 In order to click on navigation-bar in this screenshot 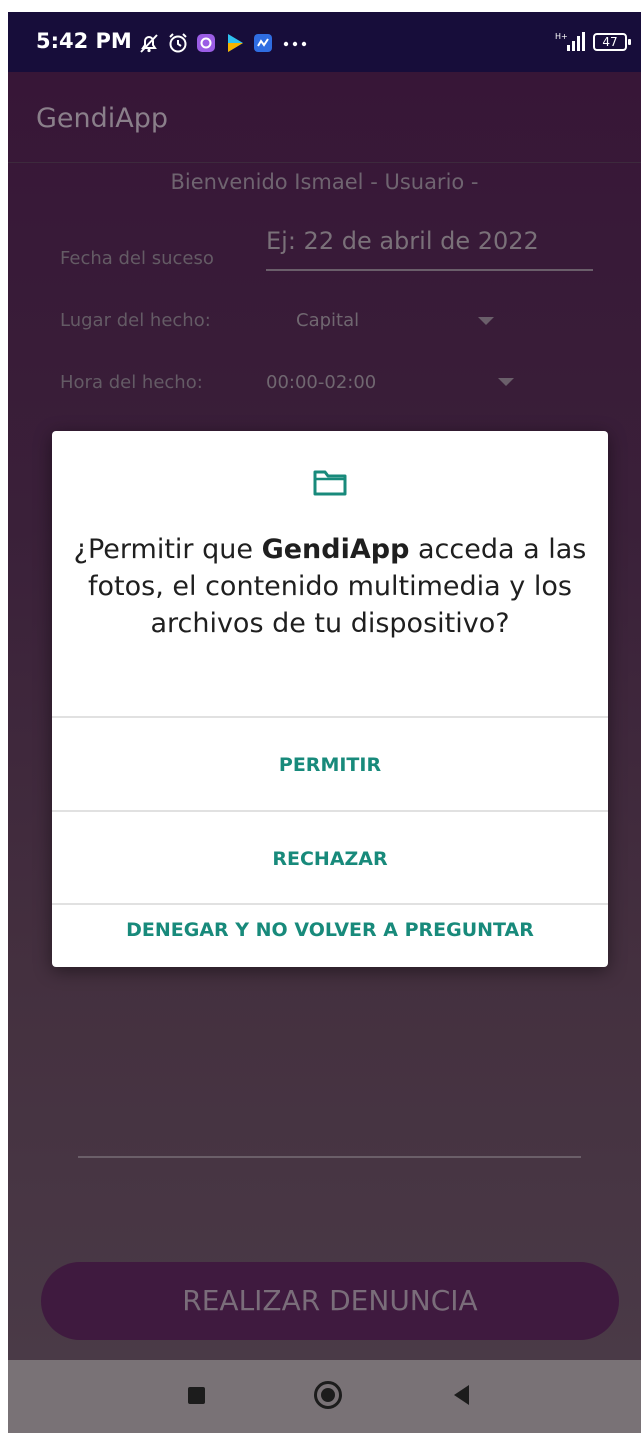, I will do `click(324, 1396)`.